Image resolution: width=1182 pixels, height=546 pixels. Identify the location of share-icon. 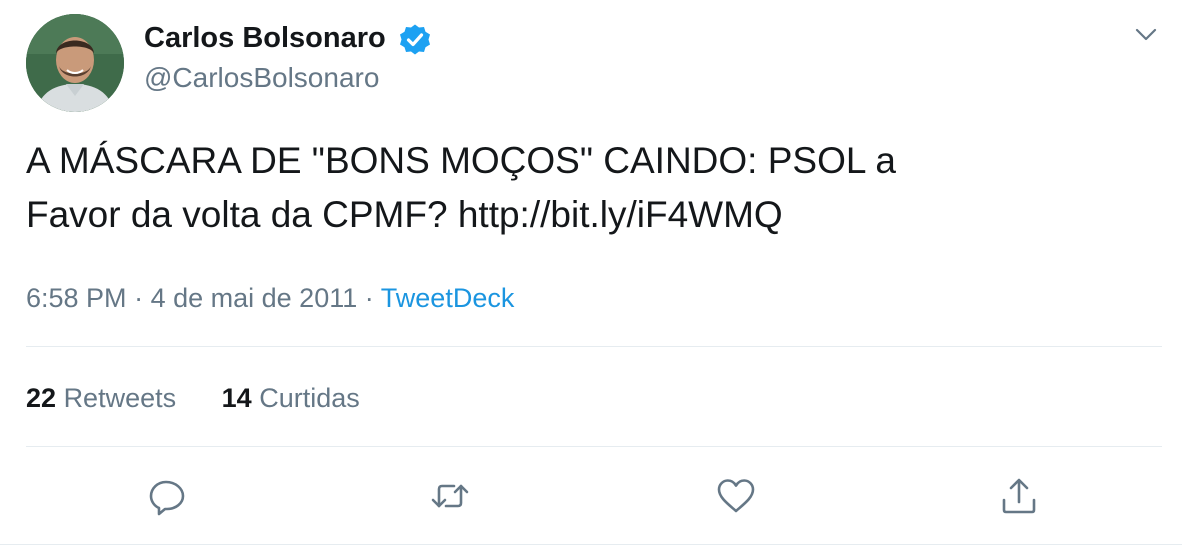
(1019, 496).